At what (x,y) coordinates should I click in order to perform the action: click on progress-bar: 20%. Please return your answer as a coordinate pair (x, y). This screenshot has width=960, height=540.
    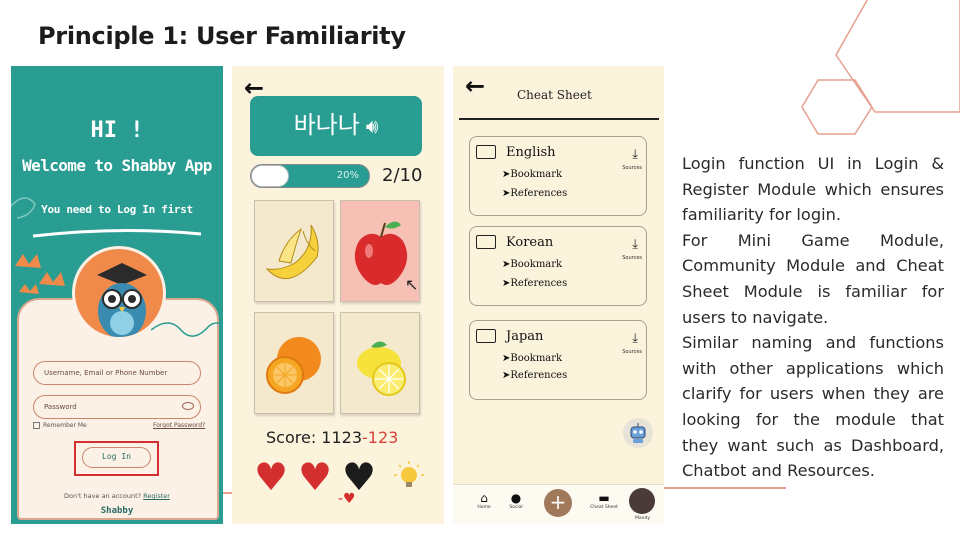
    Looking at the image, I should click on (310, 176).